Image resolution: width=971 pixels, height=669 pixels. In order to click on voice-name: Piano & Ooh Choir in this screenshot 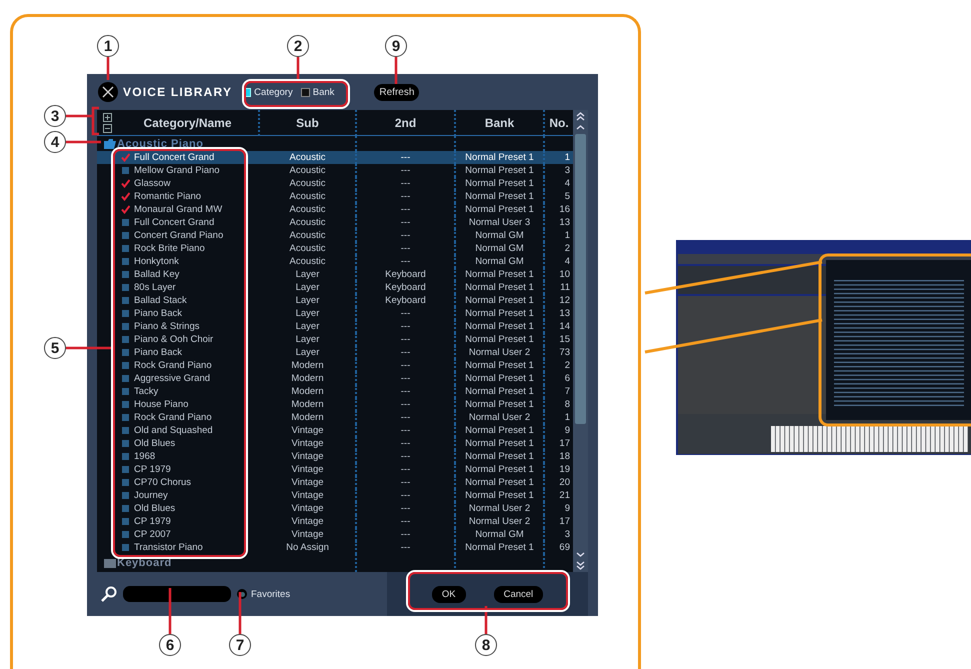, I will do `click(174, 339)`.